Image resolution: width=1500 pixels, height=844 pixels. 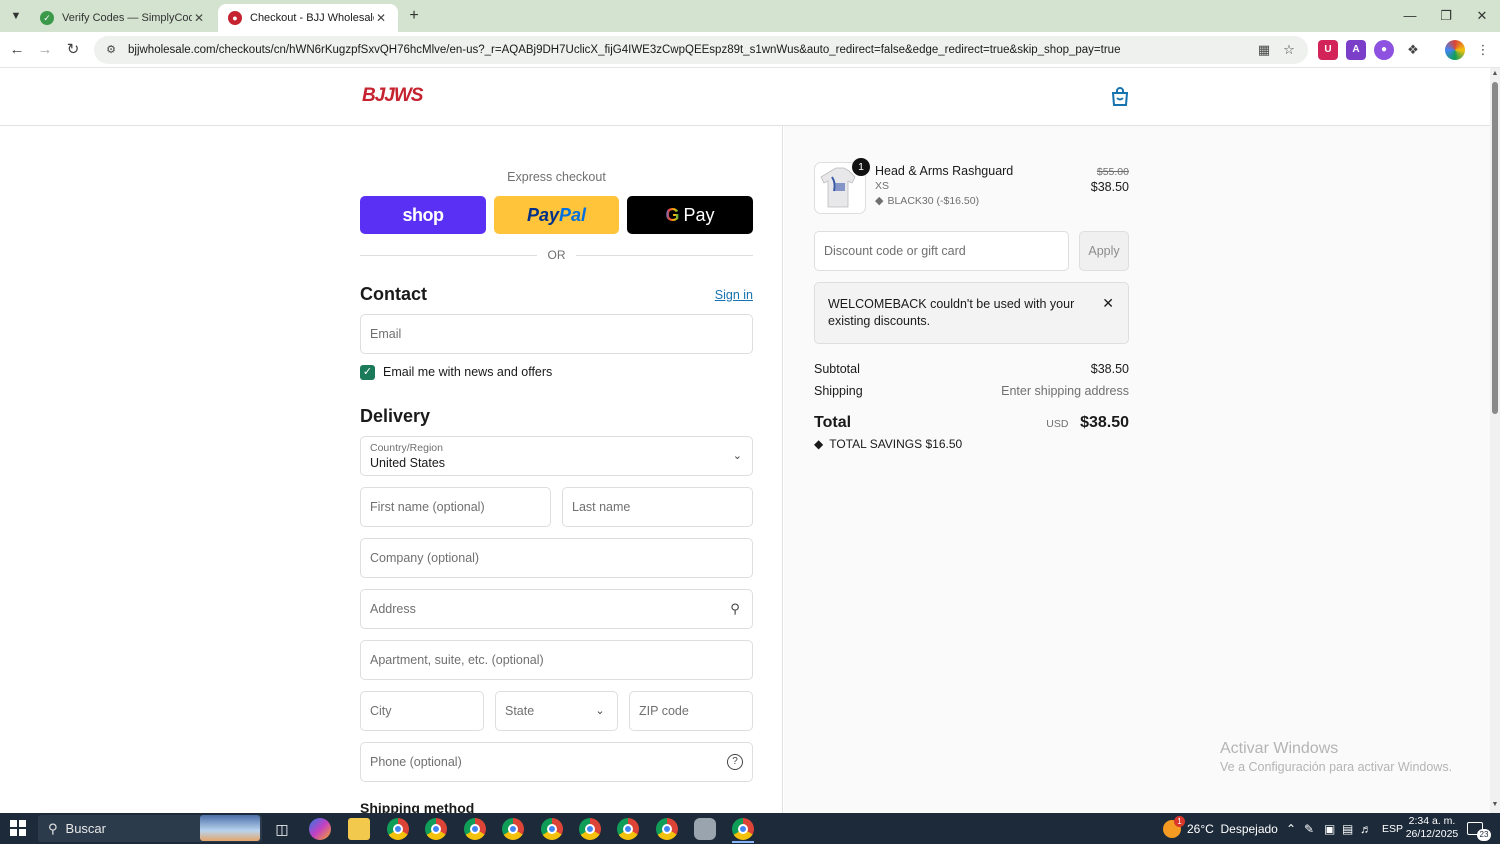 I want to click on page-scrollbar: ▲ ▼, so click(x=1495, y=440).